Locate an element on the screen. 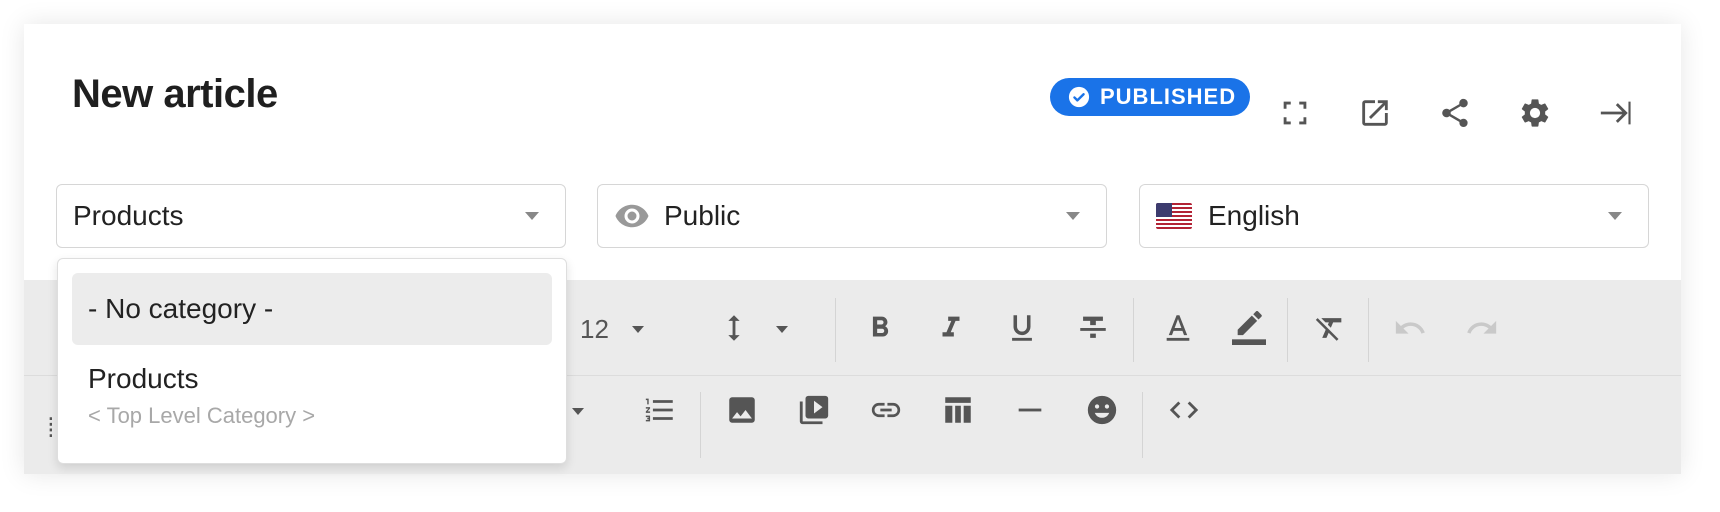  video-icon is located at coordinates (814, 410).